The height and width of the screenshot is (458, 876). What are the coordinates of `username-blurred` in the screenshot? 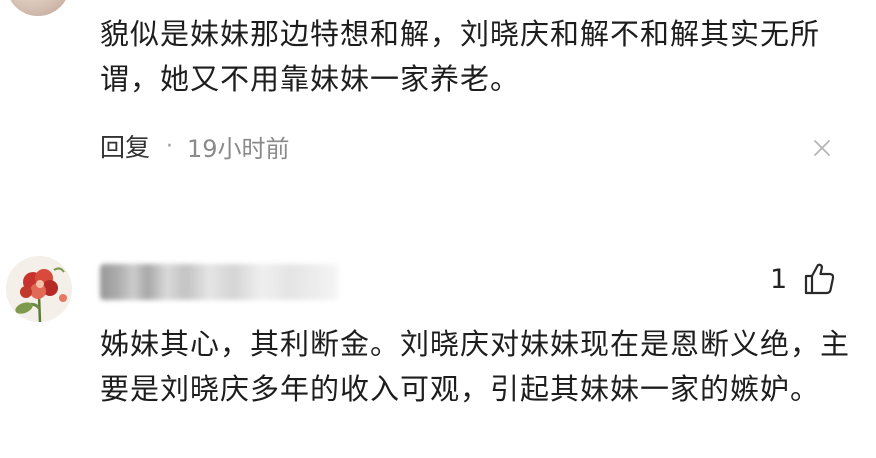 It's located at (219, 282).